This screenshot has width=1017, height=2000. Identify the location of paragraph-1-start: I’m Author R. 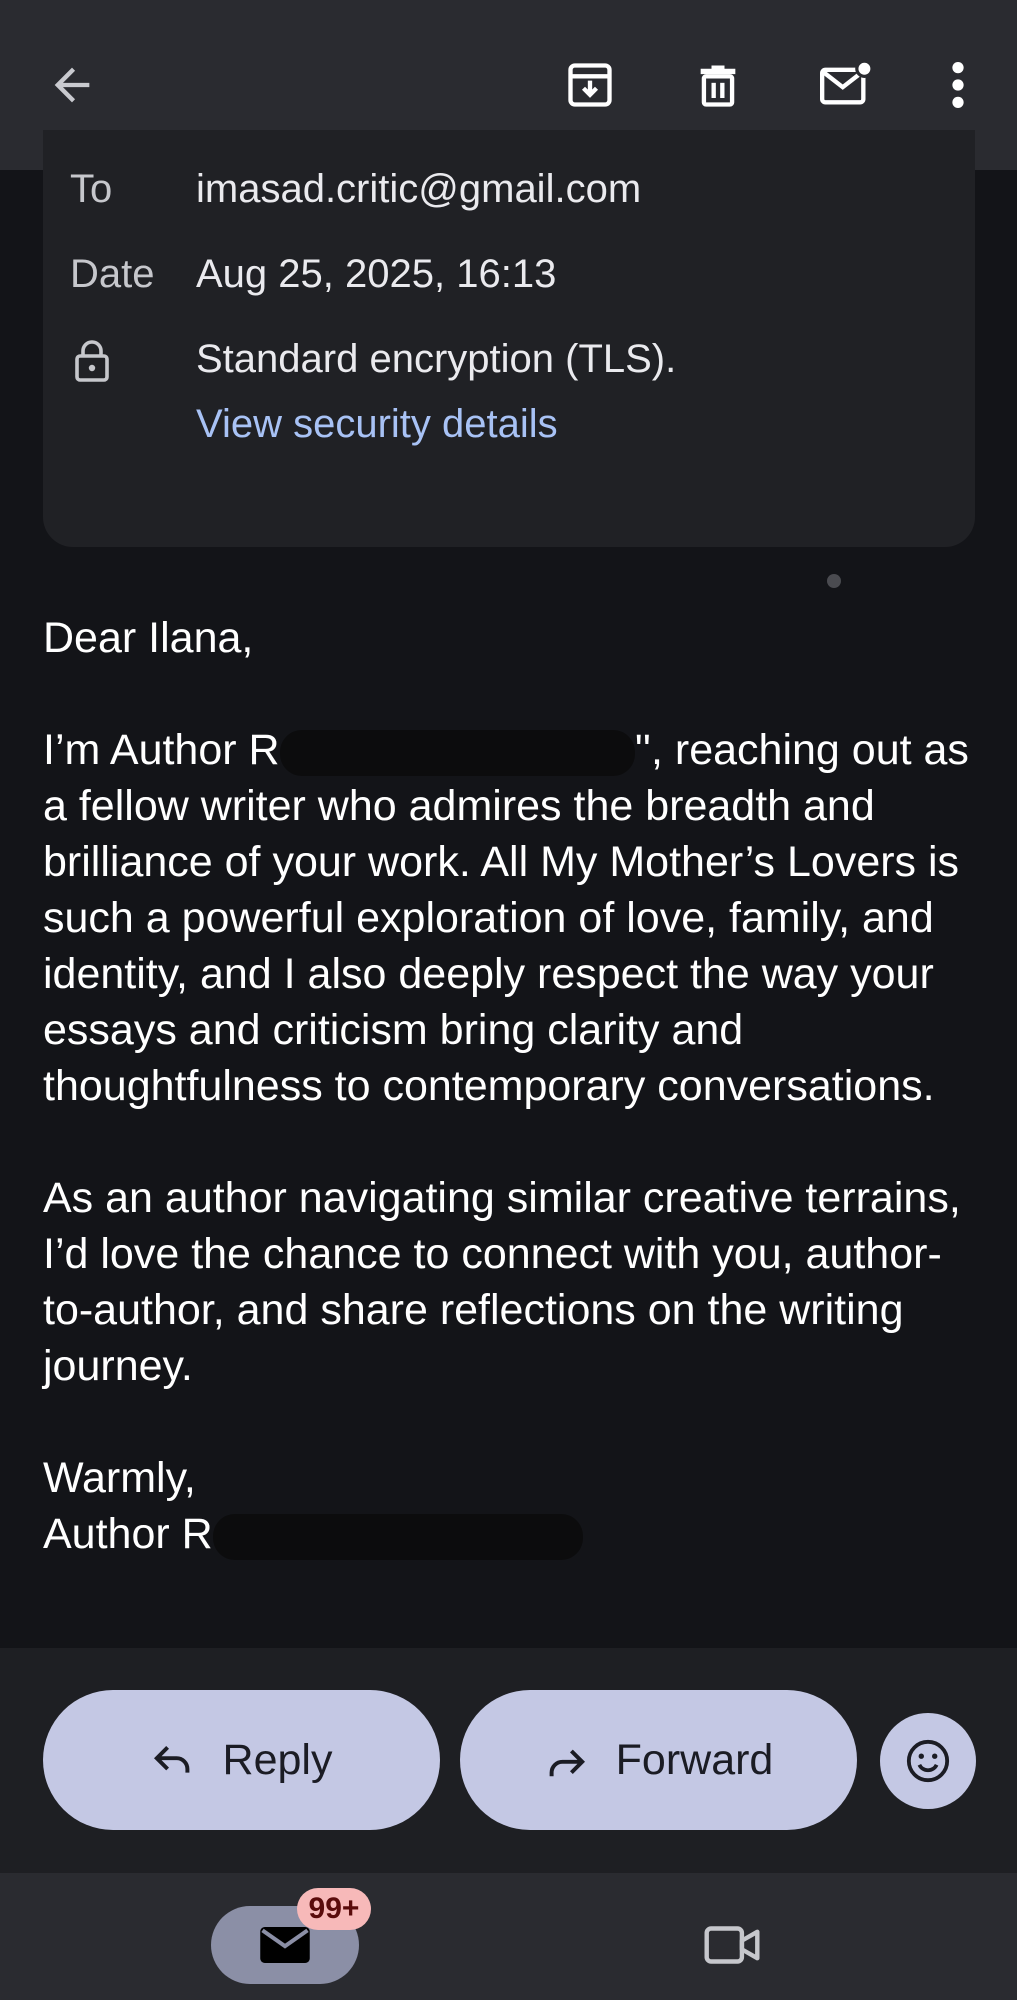
(161, 750).